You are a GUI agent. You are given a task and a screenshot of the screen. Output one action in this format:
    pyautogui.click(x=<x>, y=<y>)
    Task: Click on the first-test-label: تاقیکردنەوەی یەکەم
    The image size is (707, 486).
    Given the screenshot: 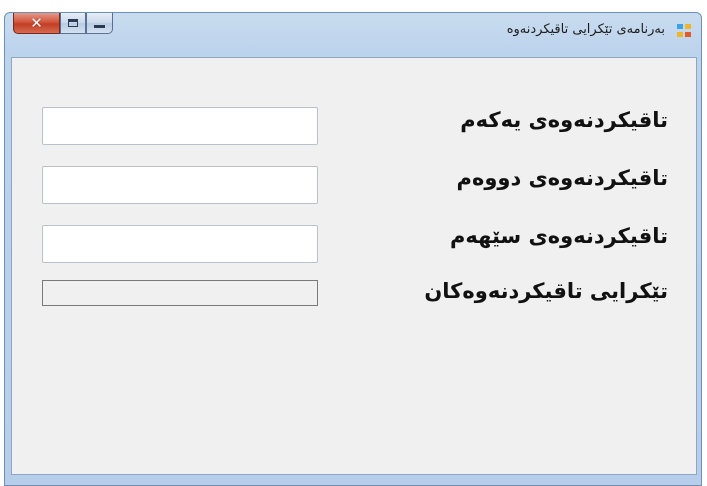 What is the action you would take?
    pyautogui.click(x=564, y=120)
    